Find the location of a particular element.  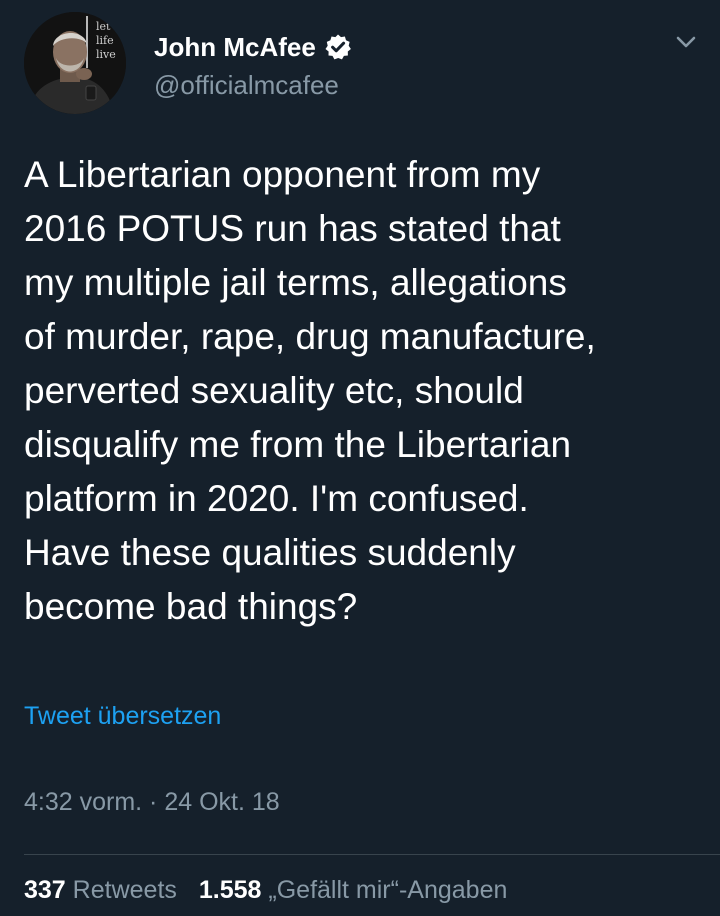

likes-stat: 1.558 „Gefällt mir“-Angaben is located at coordinates (353, 890).